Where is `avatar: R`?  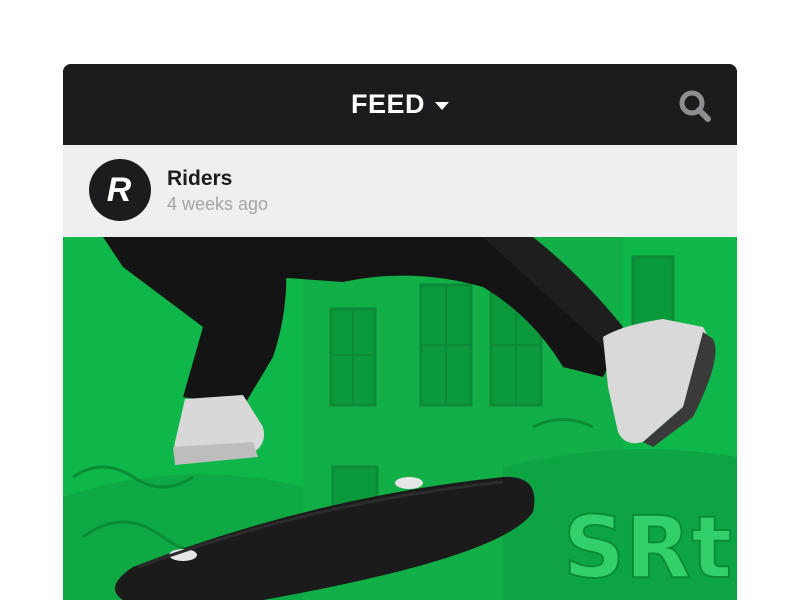 avatar: R is located at coordinates (120, 190).